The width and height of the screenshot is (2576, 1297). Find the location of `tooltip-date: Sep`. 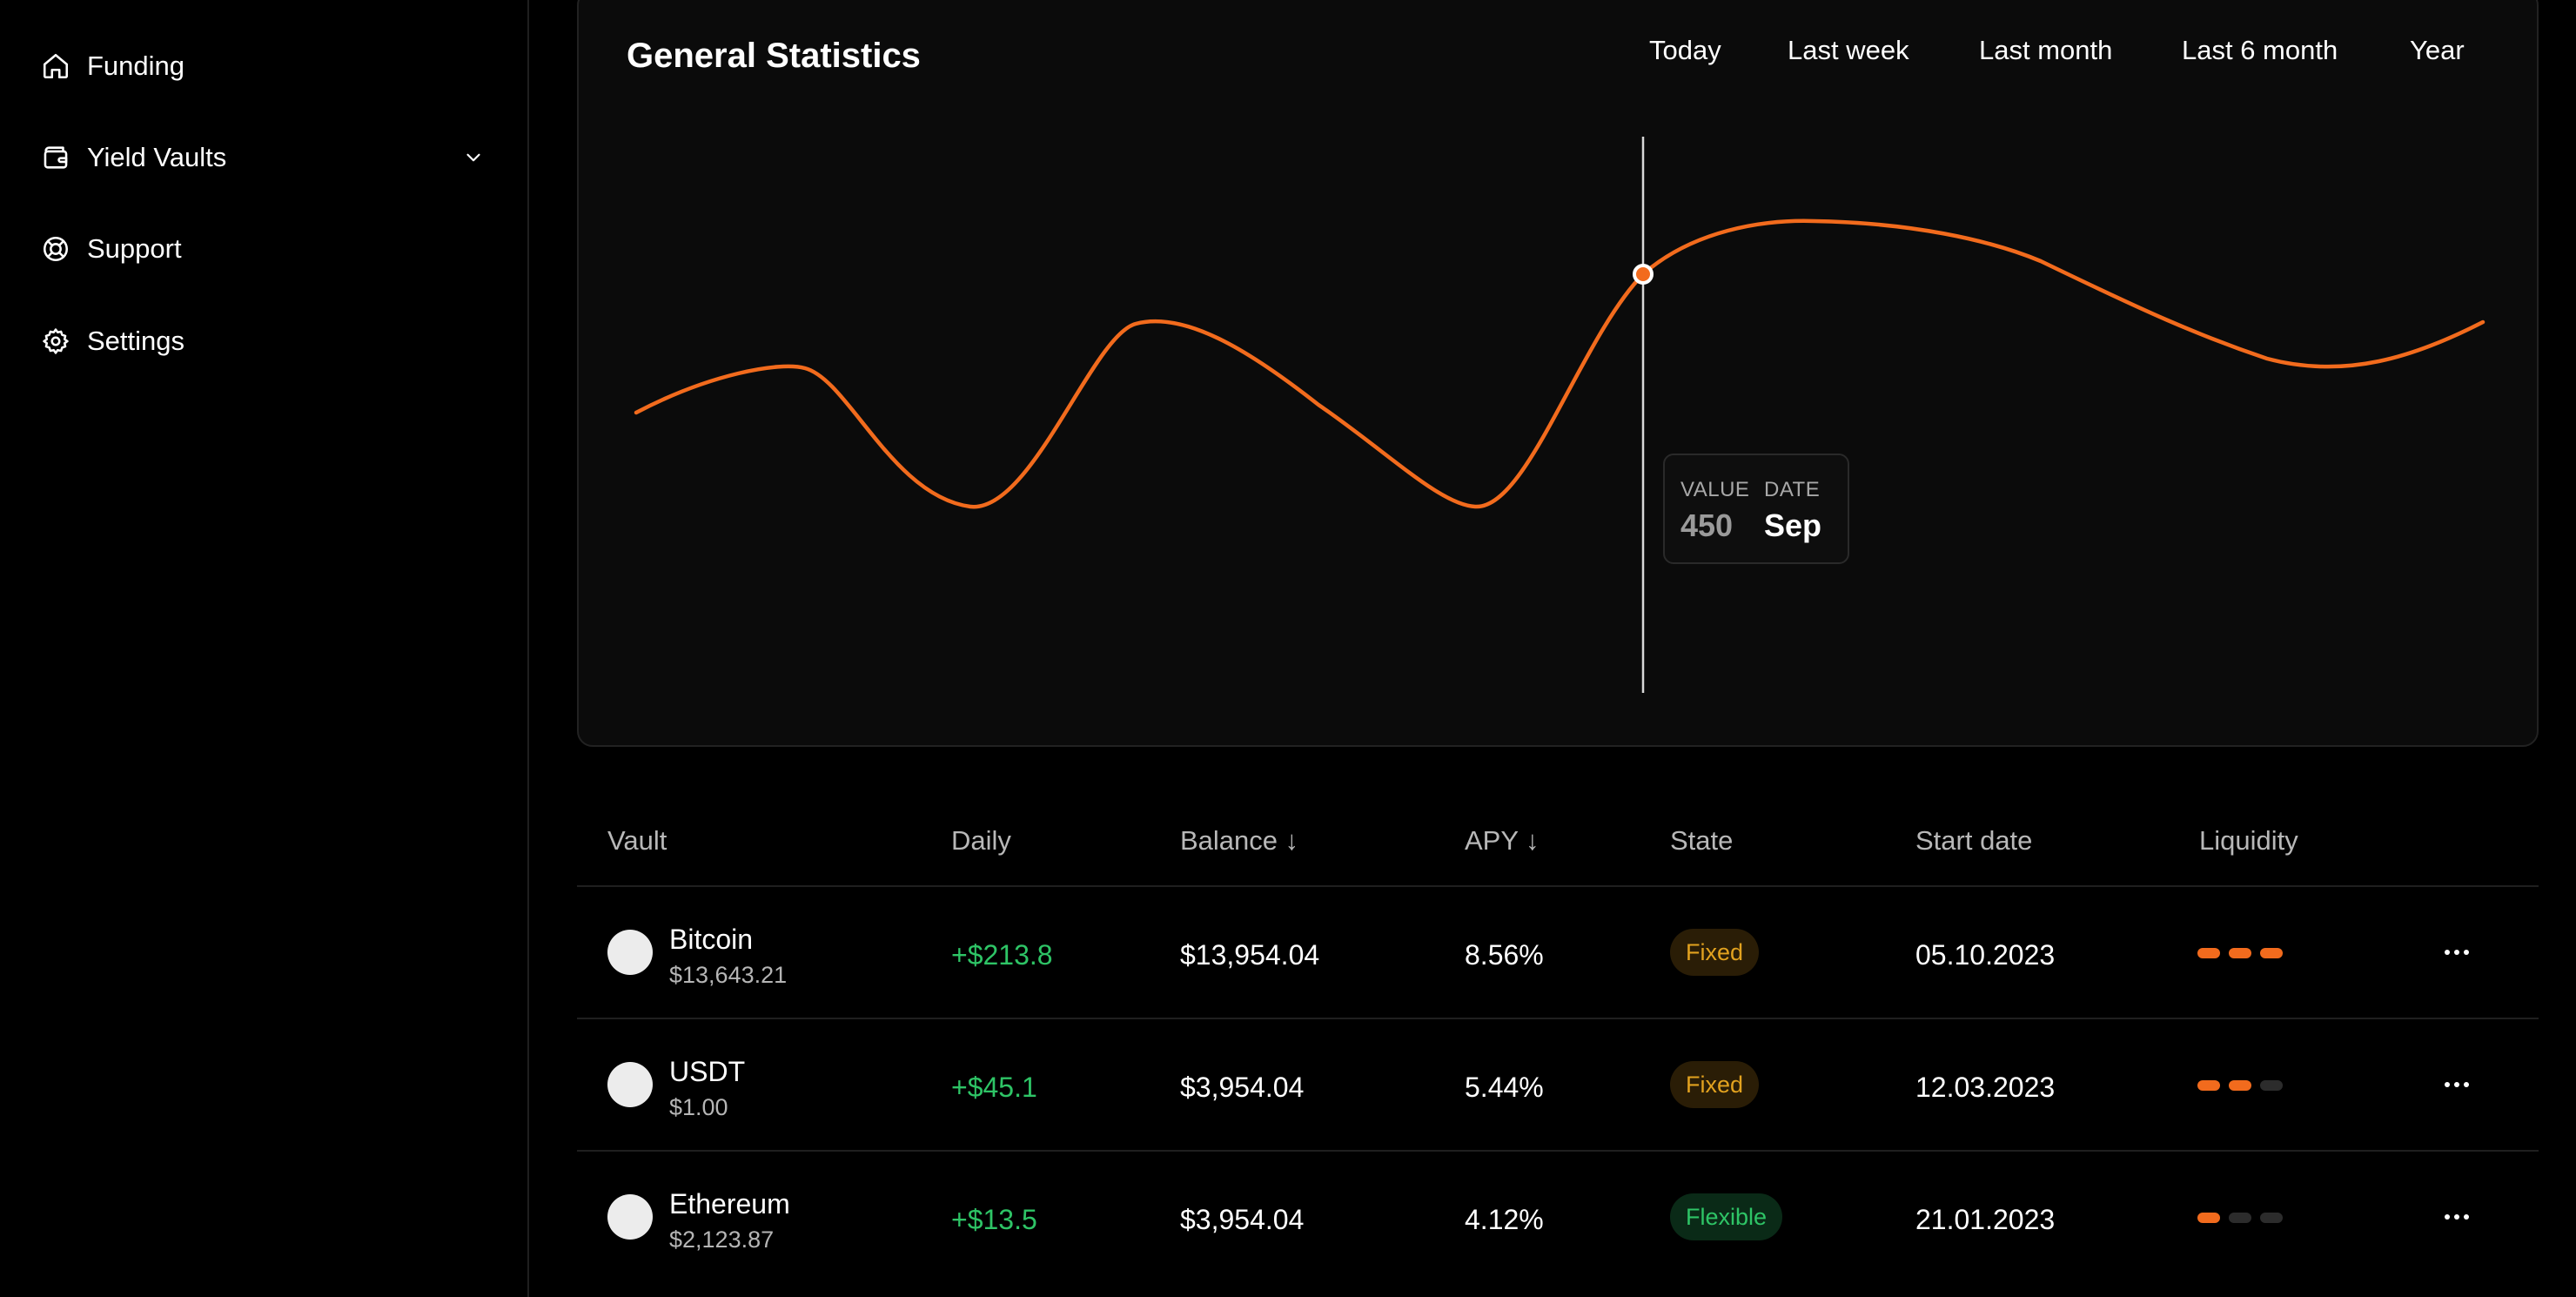

tooltip-date: Sep is located at coordinates (1793, 525).